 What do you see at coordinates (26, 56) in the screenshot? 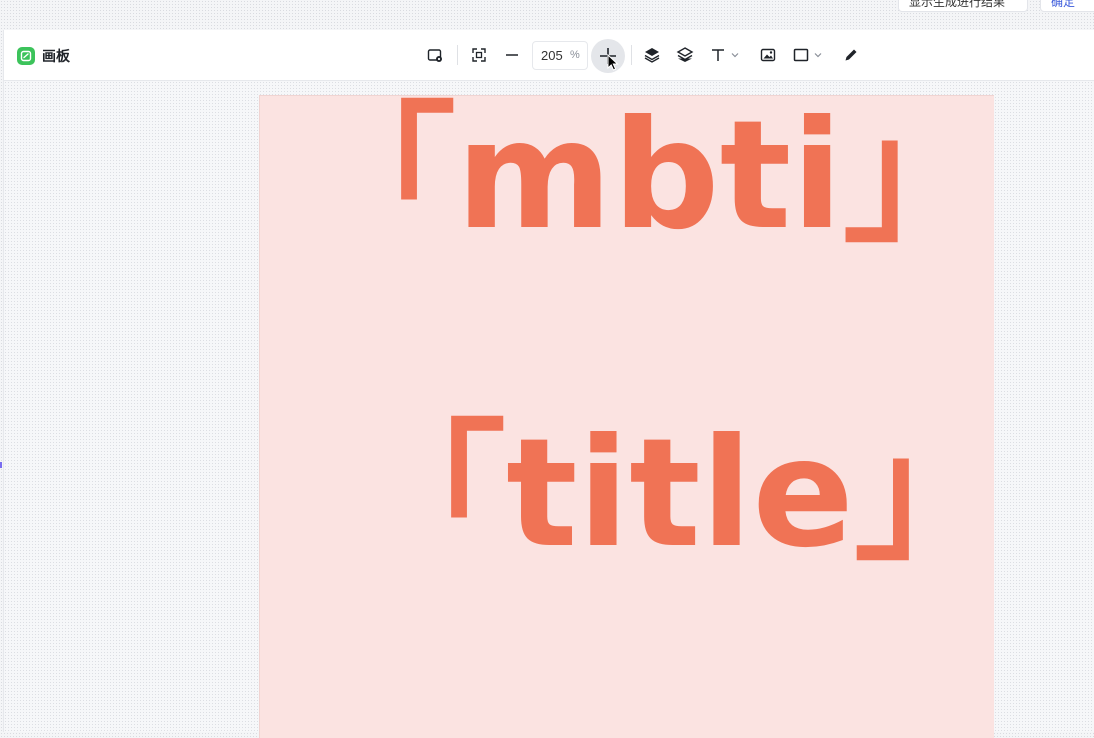
I see `board-icon` at bounding box center [26, 56].